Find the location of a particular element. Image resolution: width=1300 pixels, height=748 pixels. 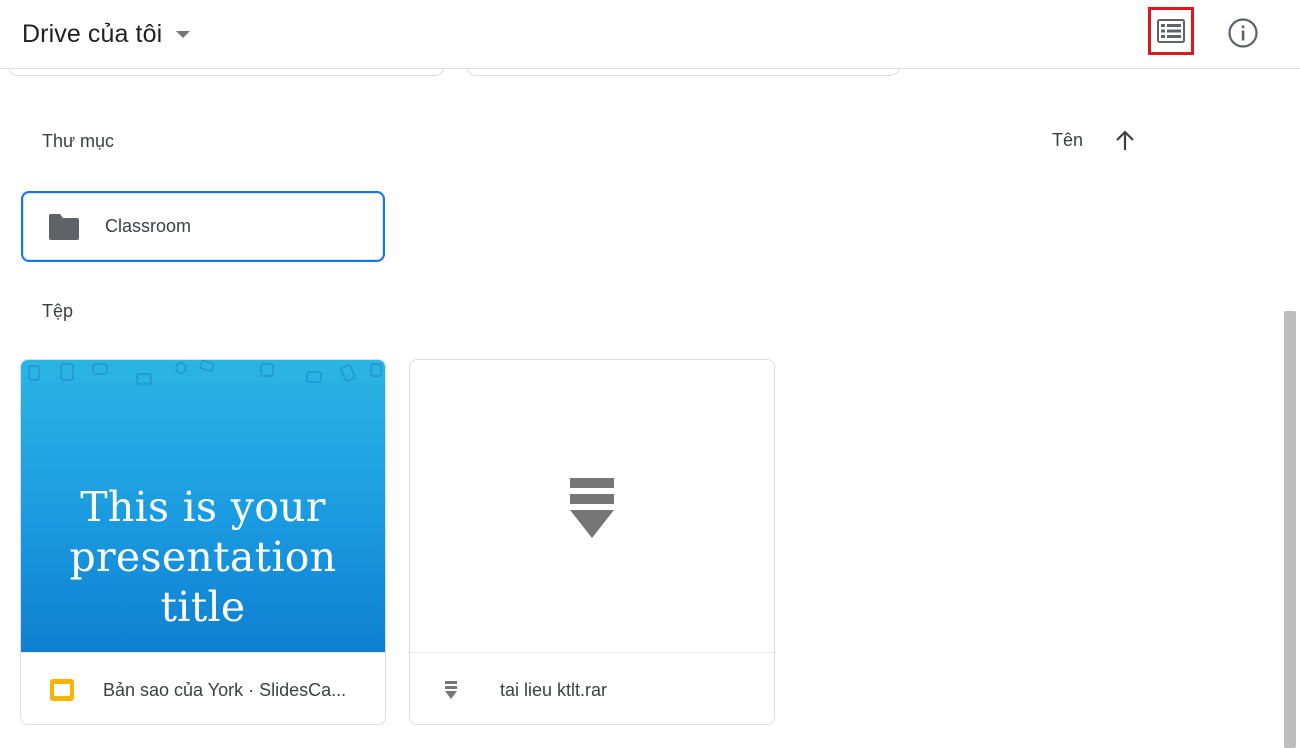

arrow-up-icon is located at coordinates (1125, 141).